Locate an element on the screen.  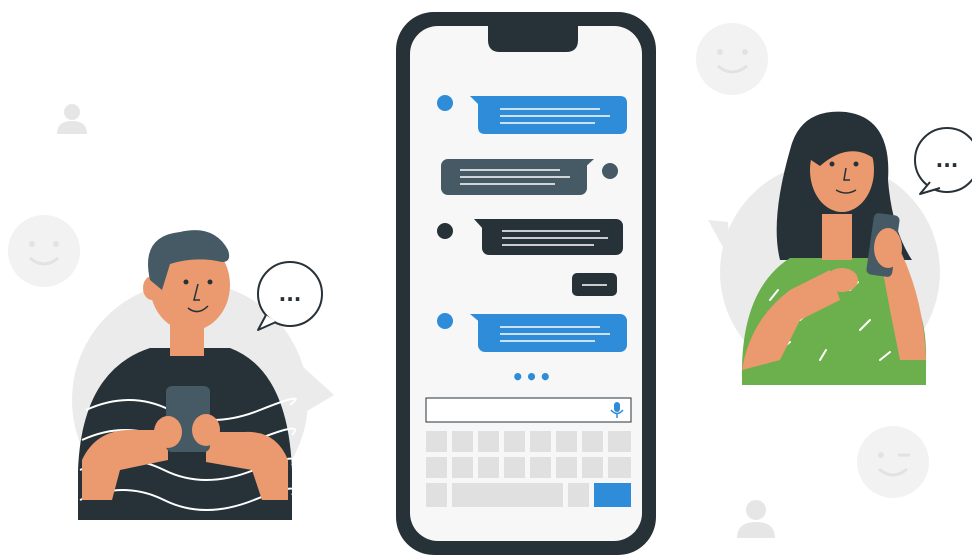
space-bar is located at coordinates (507, 495).